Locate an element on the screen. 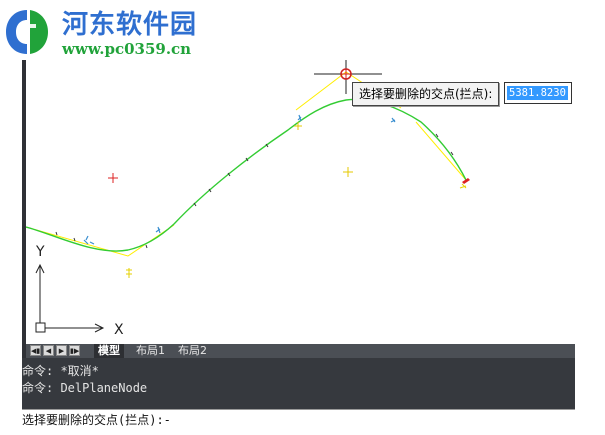 This screenshot has height=435, width=605. point-markers is located at coordinates (230, 152).